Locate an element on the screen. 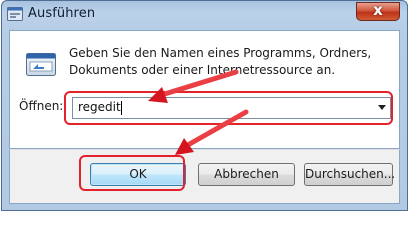 The height and width of the screenshot is (240, 410). open-label: Öffnen: is located at coordinates (41, 106).